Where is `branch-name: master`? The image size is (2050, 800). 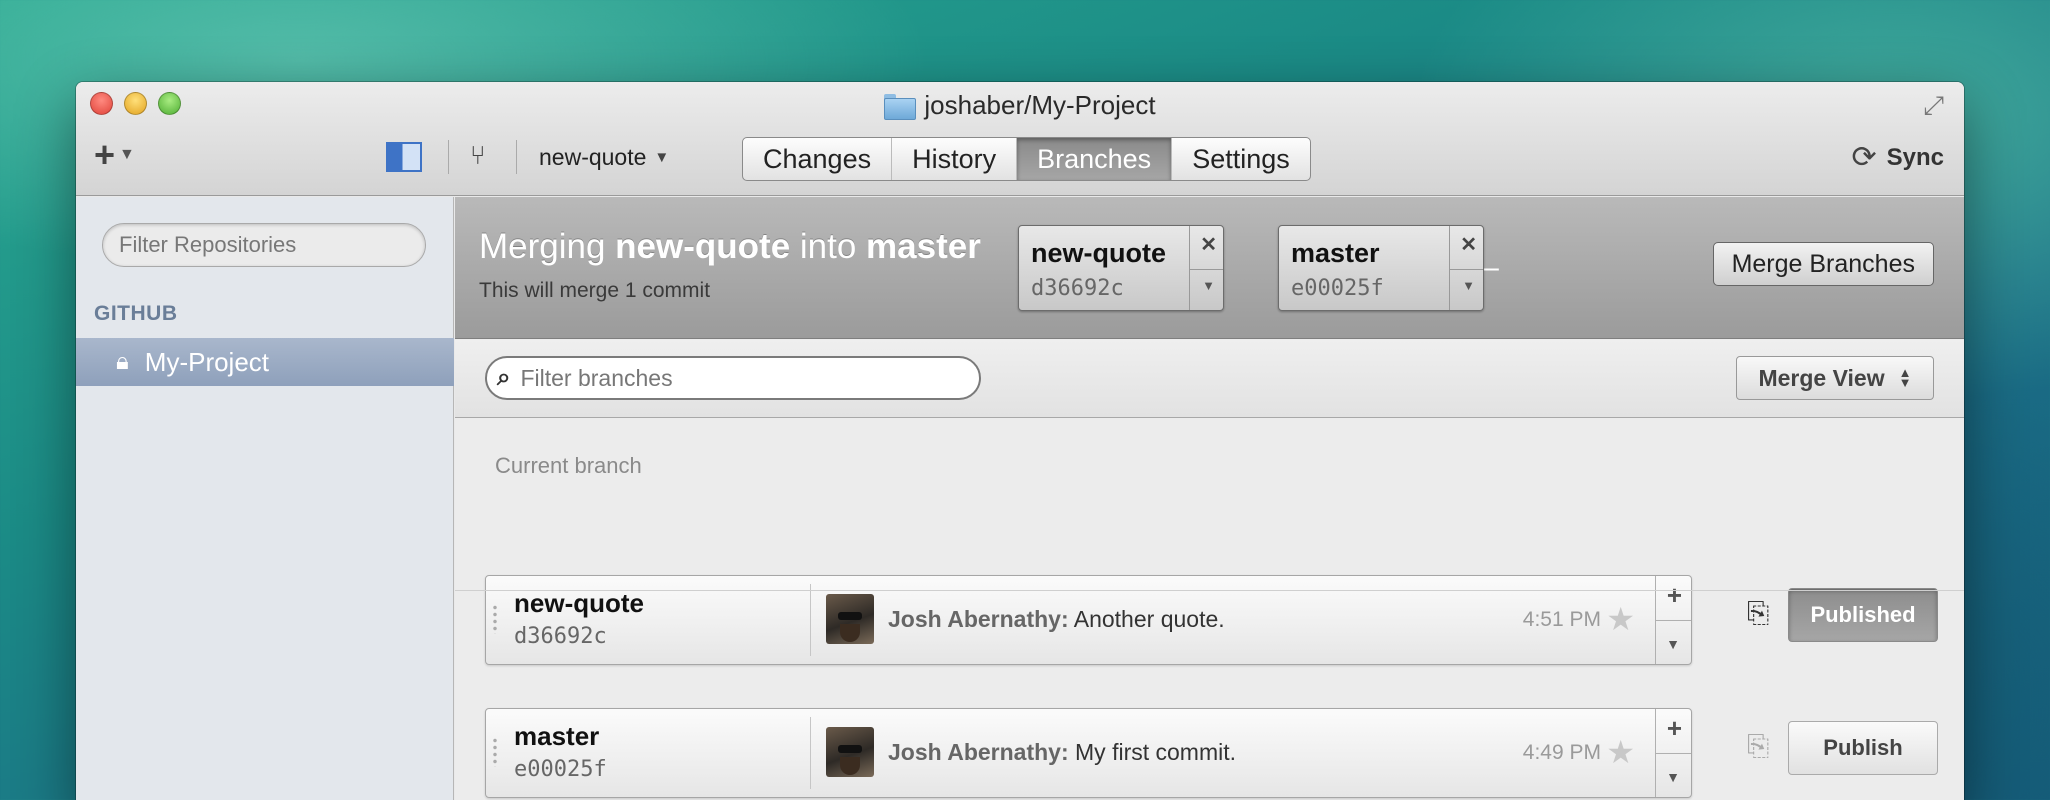 branch-name: master is located at coordinates (557, 736).